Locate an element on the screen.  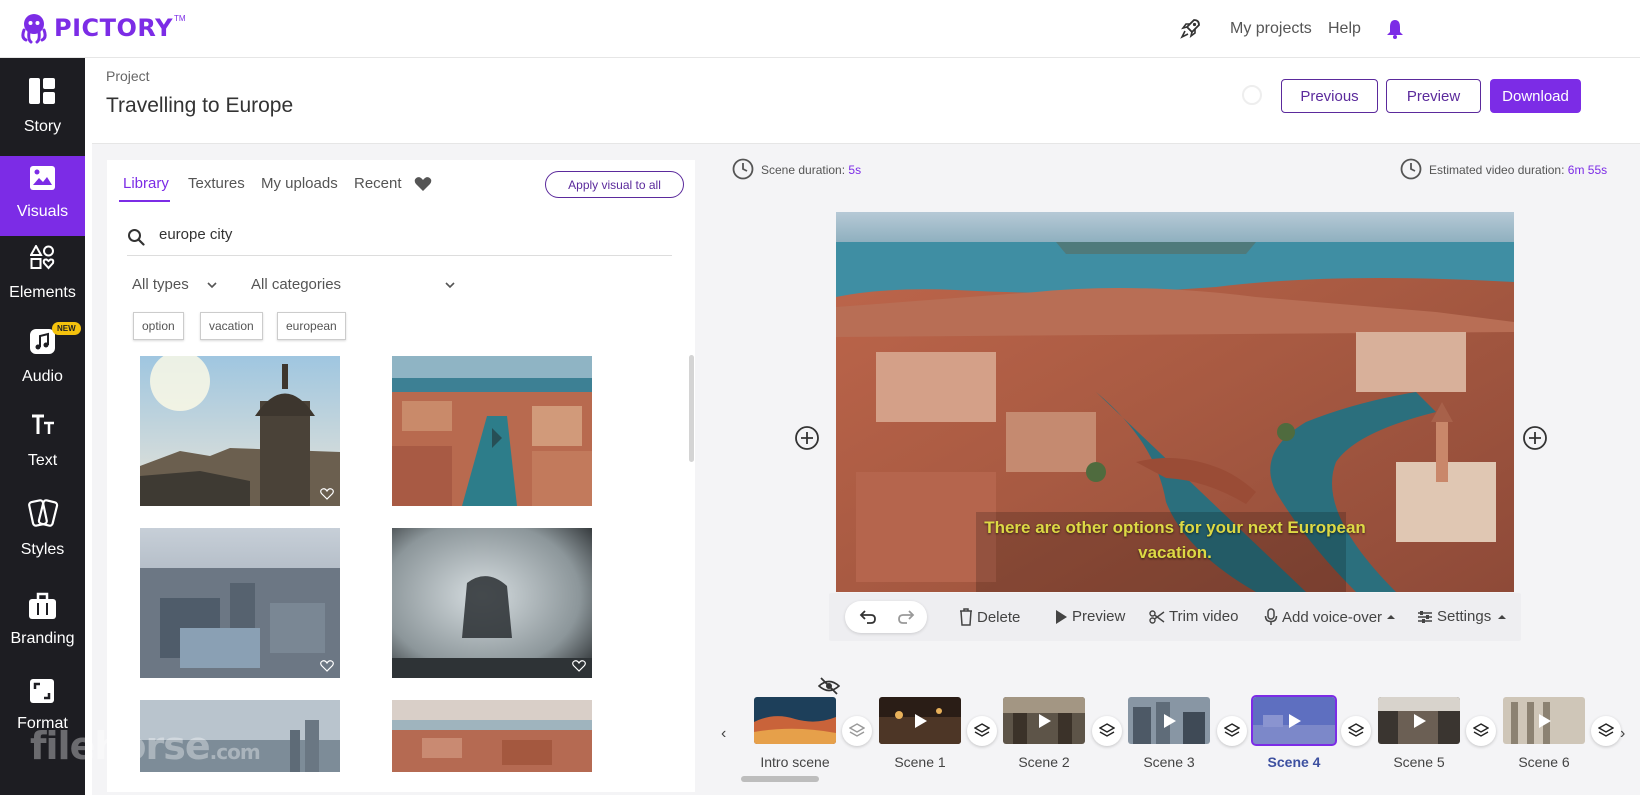
shapes-icon is located at coordinates (42, 257).